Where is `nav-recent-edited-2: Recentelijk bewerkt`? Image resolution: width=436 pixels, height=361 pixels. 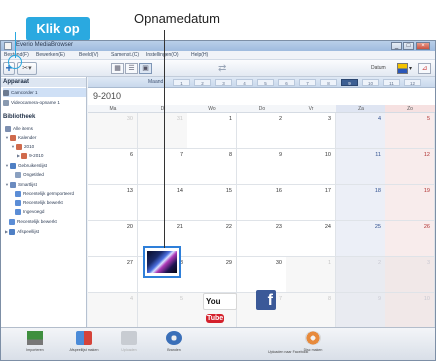 nav-recent-edited-2: Recentelijk bewerkt is located at coordinates (33, 221).